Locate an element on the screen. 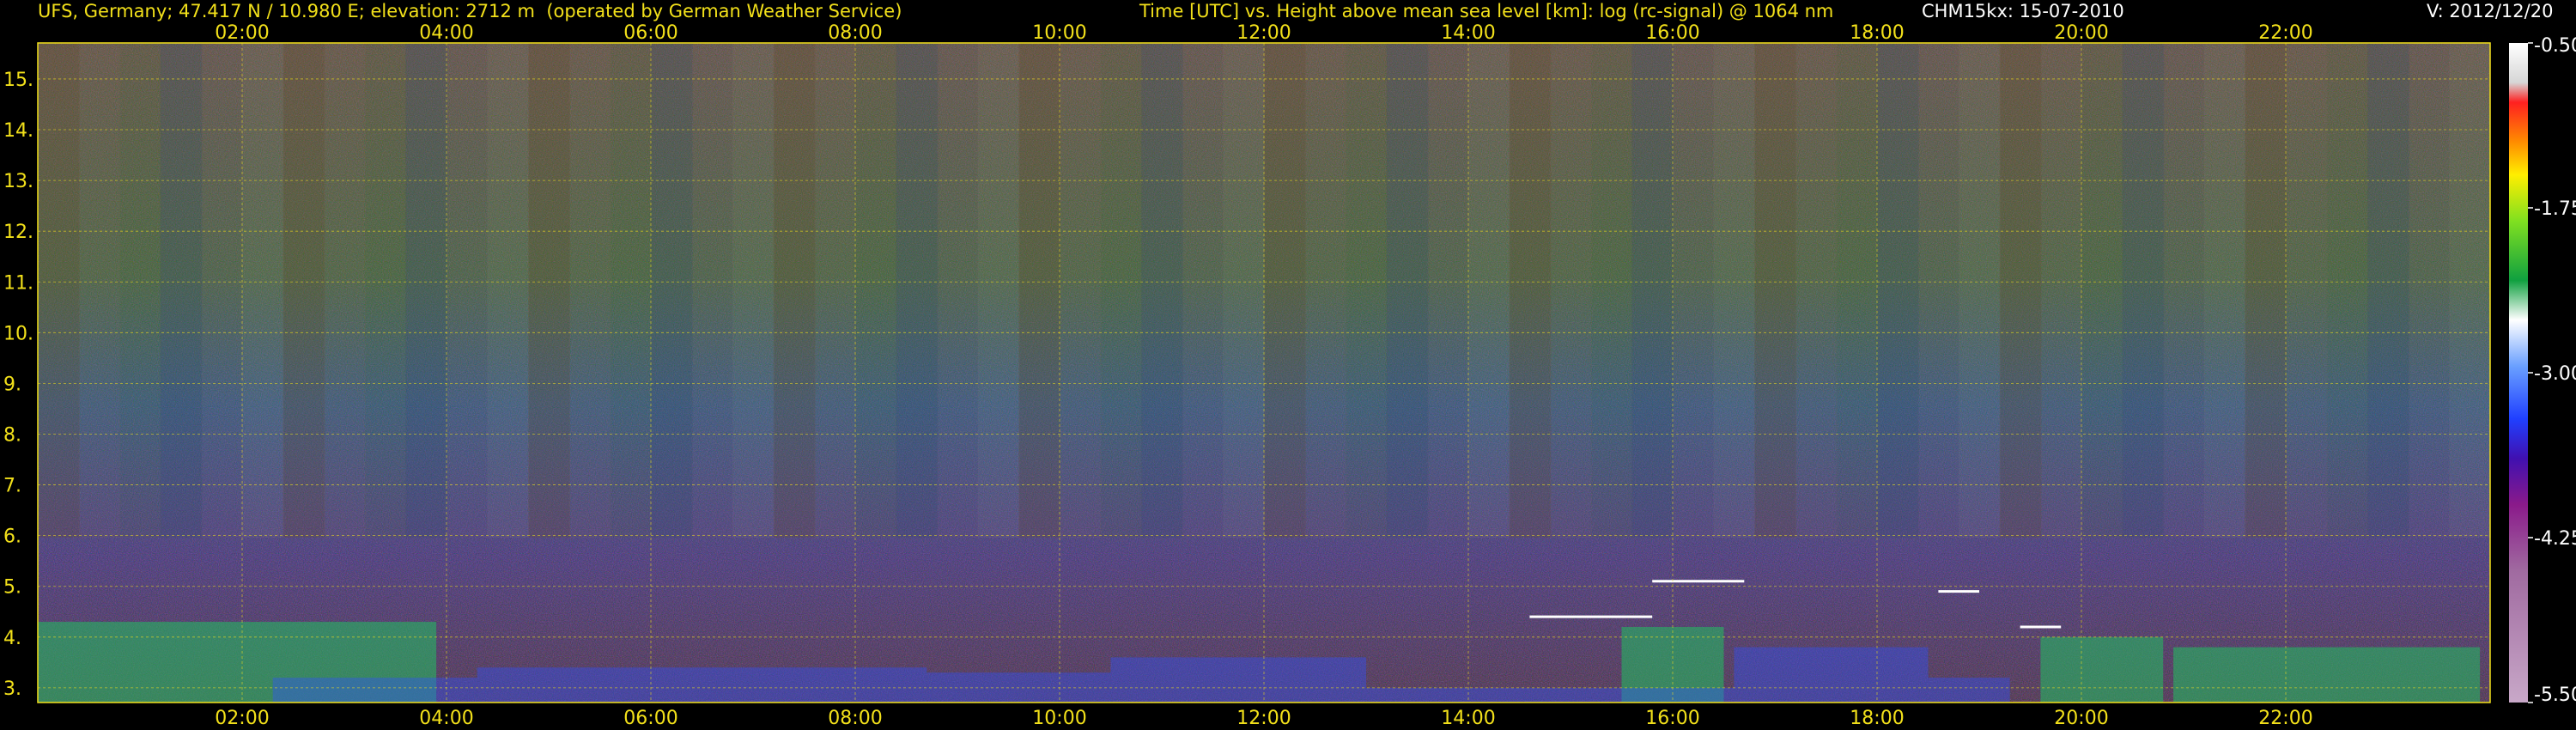 This screenshot has width=2576, height=730. x-tick-label-bottom: 22:00 is located at coordinates (2285, 718).